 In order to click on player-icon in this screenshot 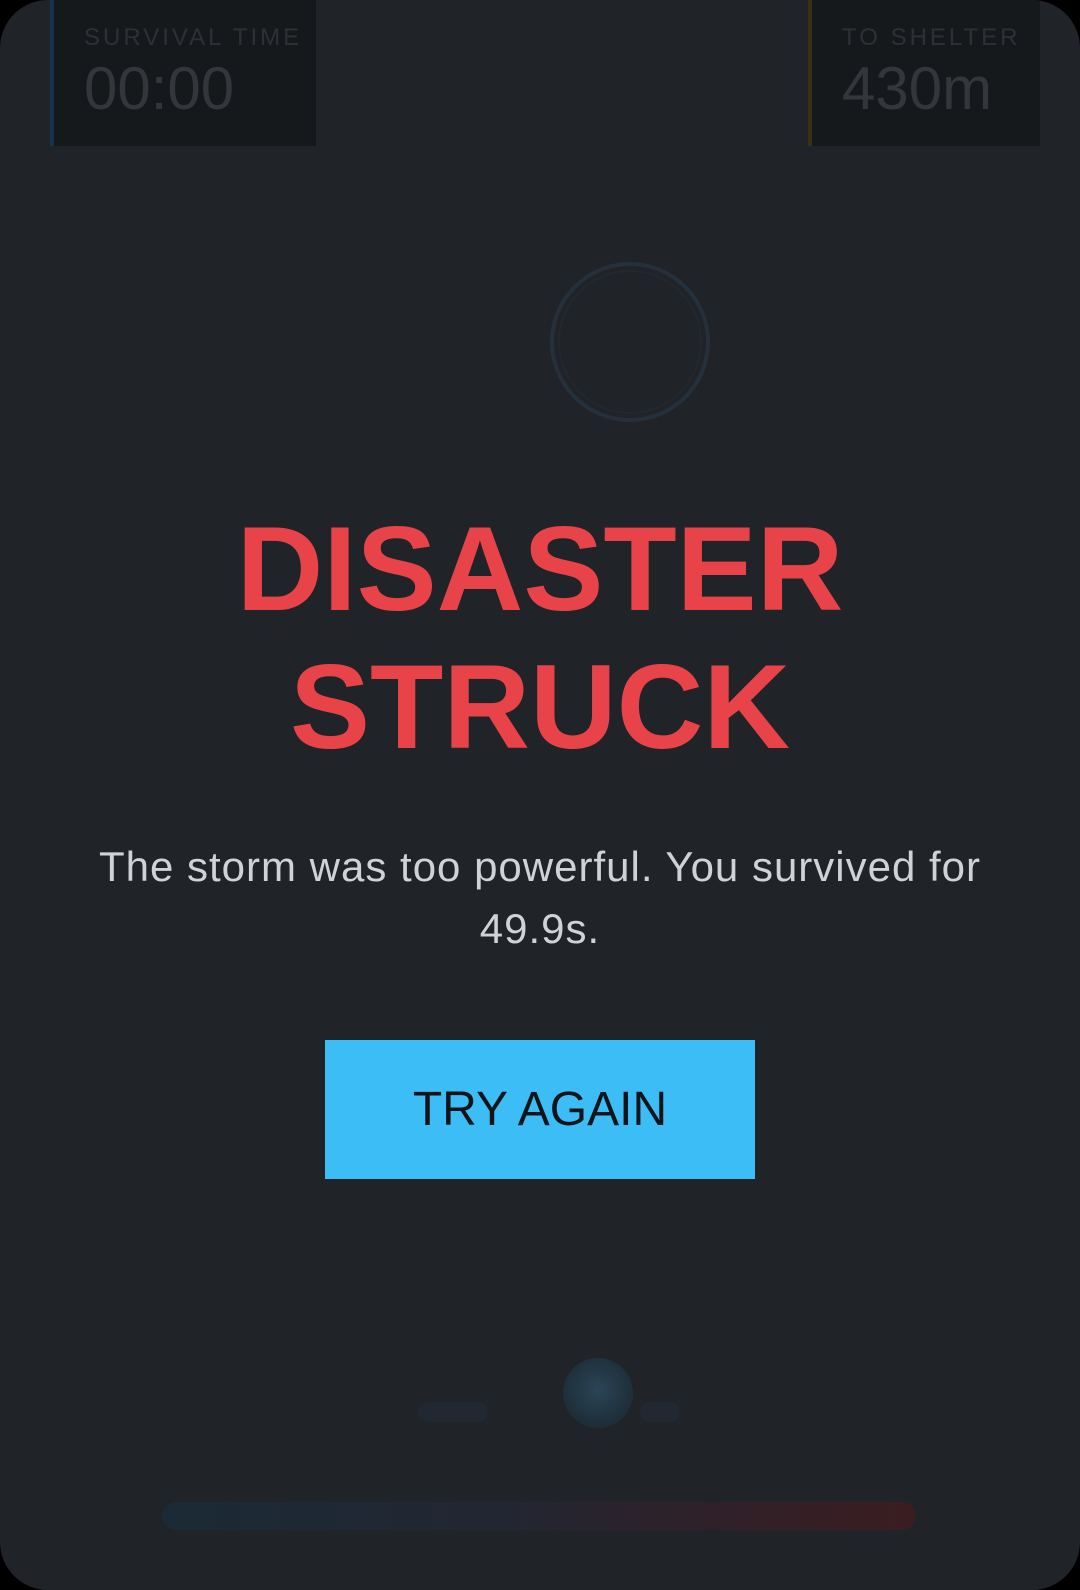, I will do `click(598, 1393)`.